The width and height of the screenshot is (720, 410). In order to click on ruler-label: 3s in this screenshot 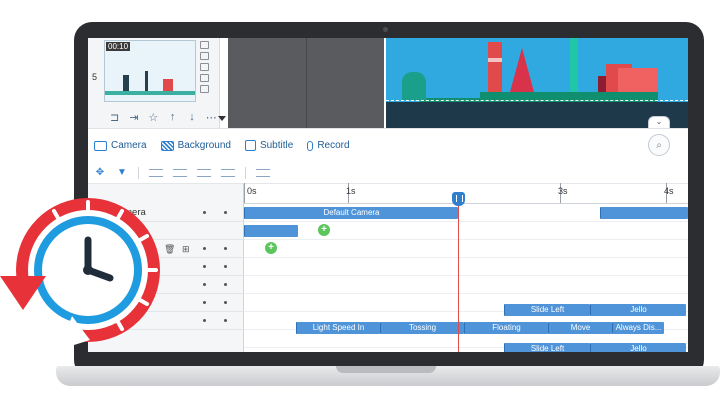, I will do `click(563, 191)`.